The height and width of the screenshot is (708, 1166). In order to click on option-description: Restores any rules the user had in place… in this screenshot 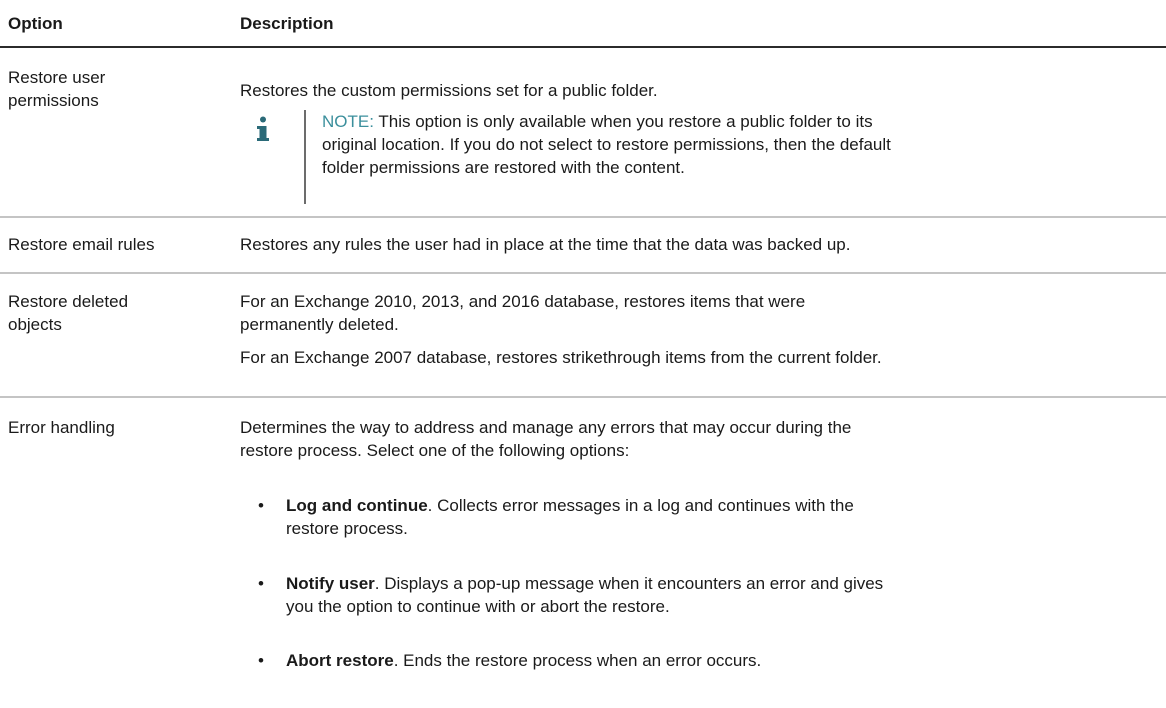, I will do `click(545, 244)`.